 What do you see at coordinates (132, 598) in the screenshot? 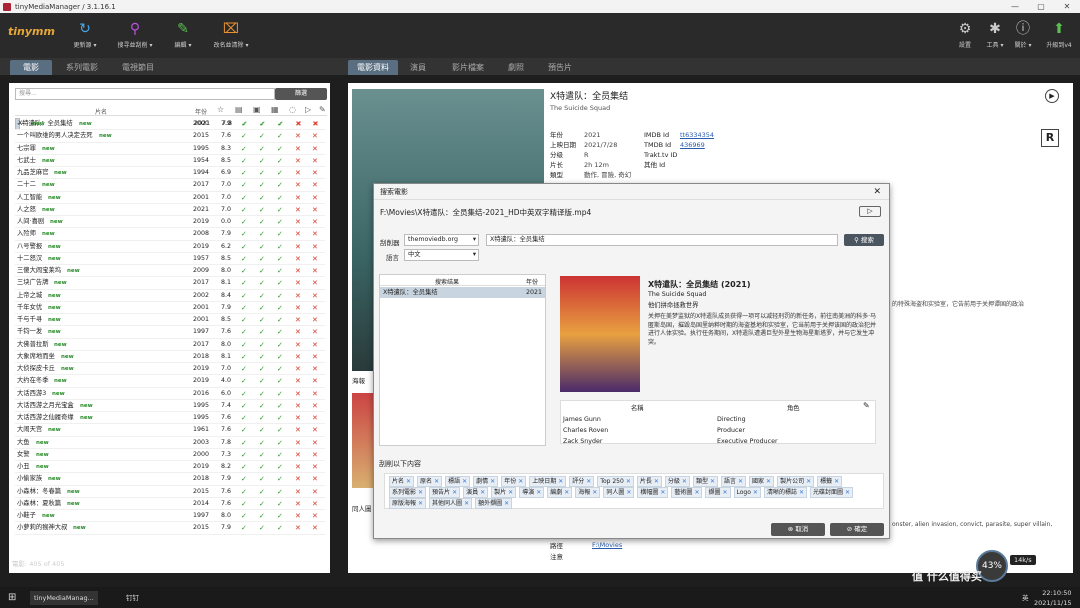
I see `taskbar-app-dingtalk: 钉钉` at bounding box center [132, 598].